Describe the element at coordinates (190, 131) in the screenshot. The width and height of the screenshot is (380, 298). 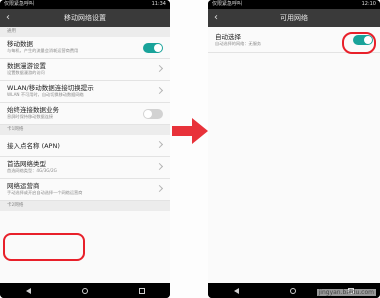
I see `right-arrow-icon` at that location.